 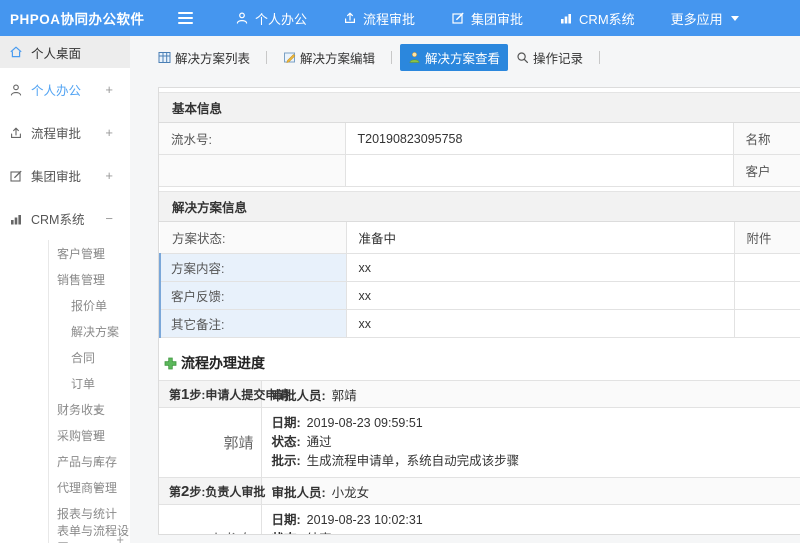 I want to click on sidebar-item-order: 订单, so click(x=89, y=383).